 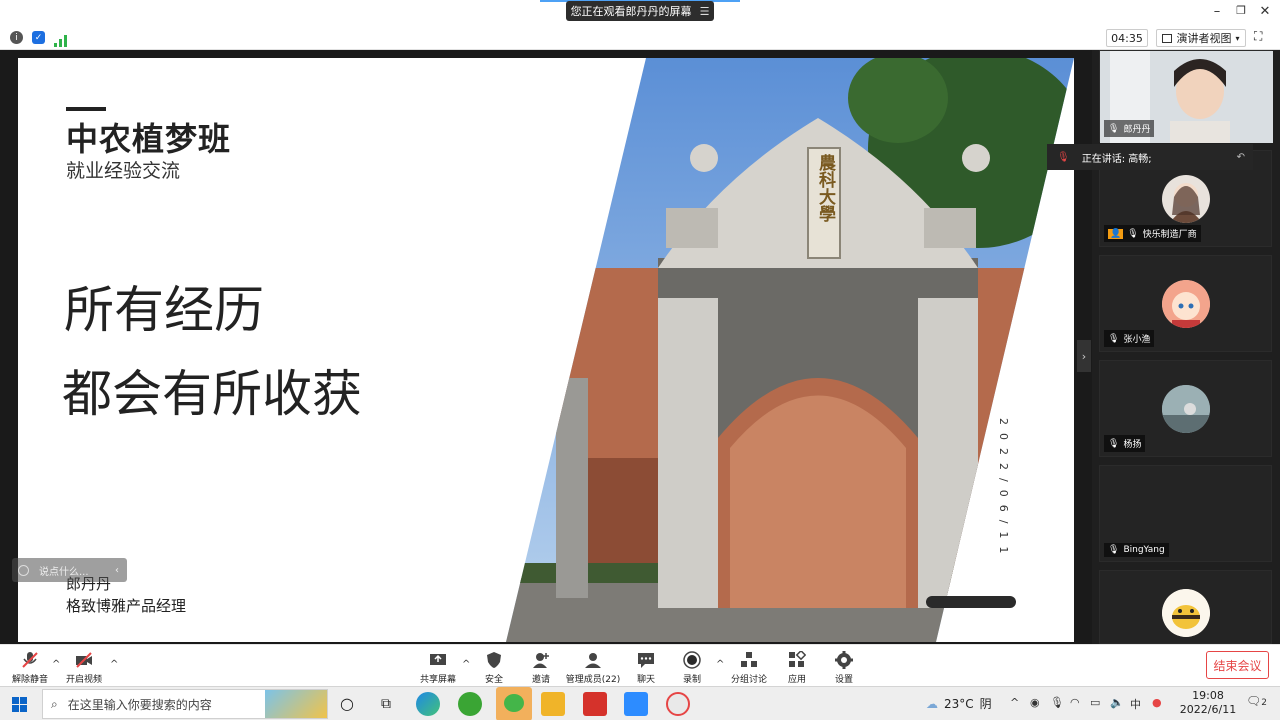 What do you see at coordinates (1185, 513) in the screenshot?
I see `participant-tile: 🎙 BingYang` at bounding box center [1185, 513].